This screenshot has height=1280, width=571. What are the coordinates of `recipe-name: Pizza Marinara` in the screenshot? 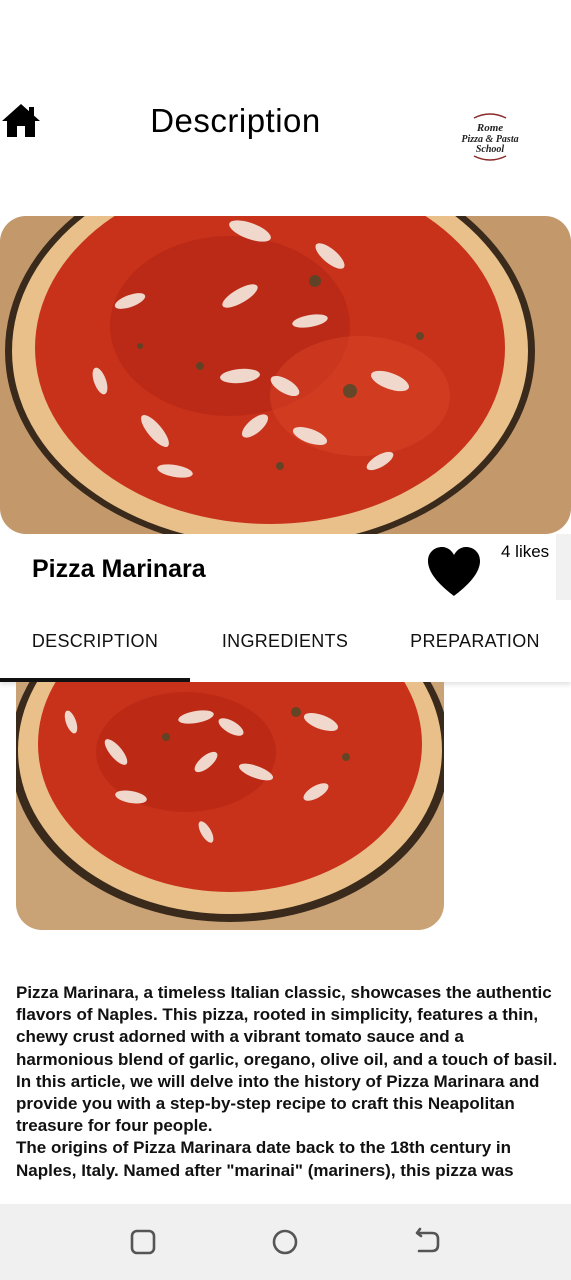 It's located at (119, 569).